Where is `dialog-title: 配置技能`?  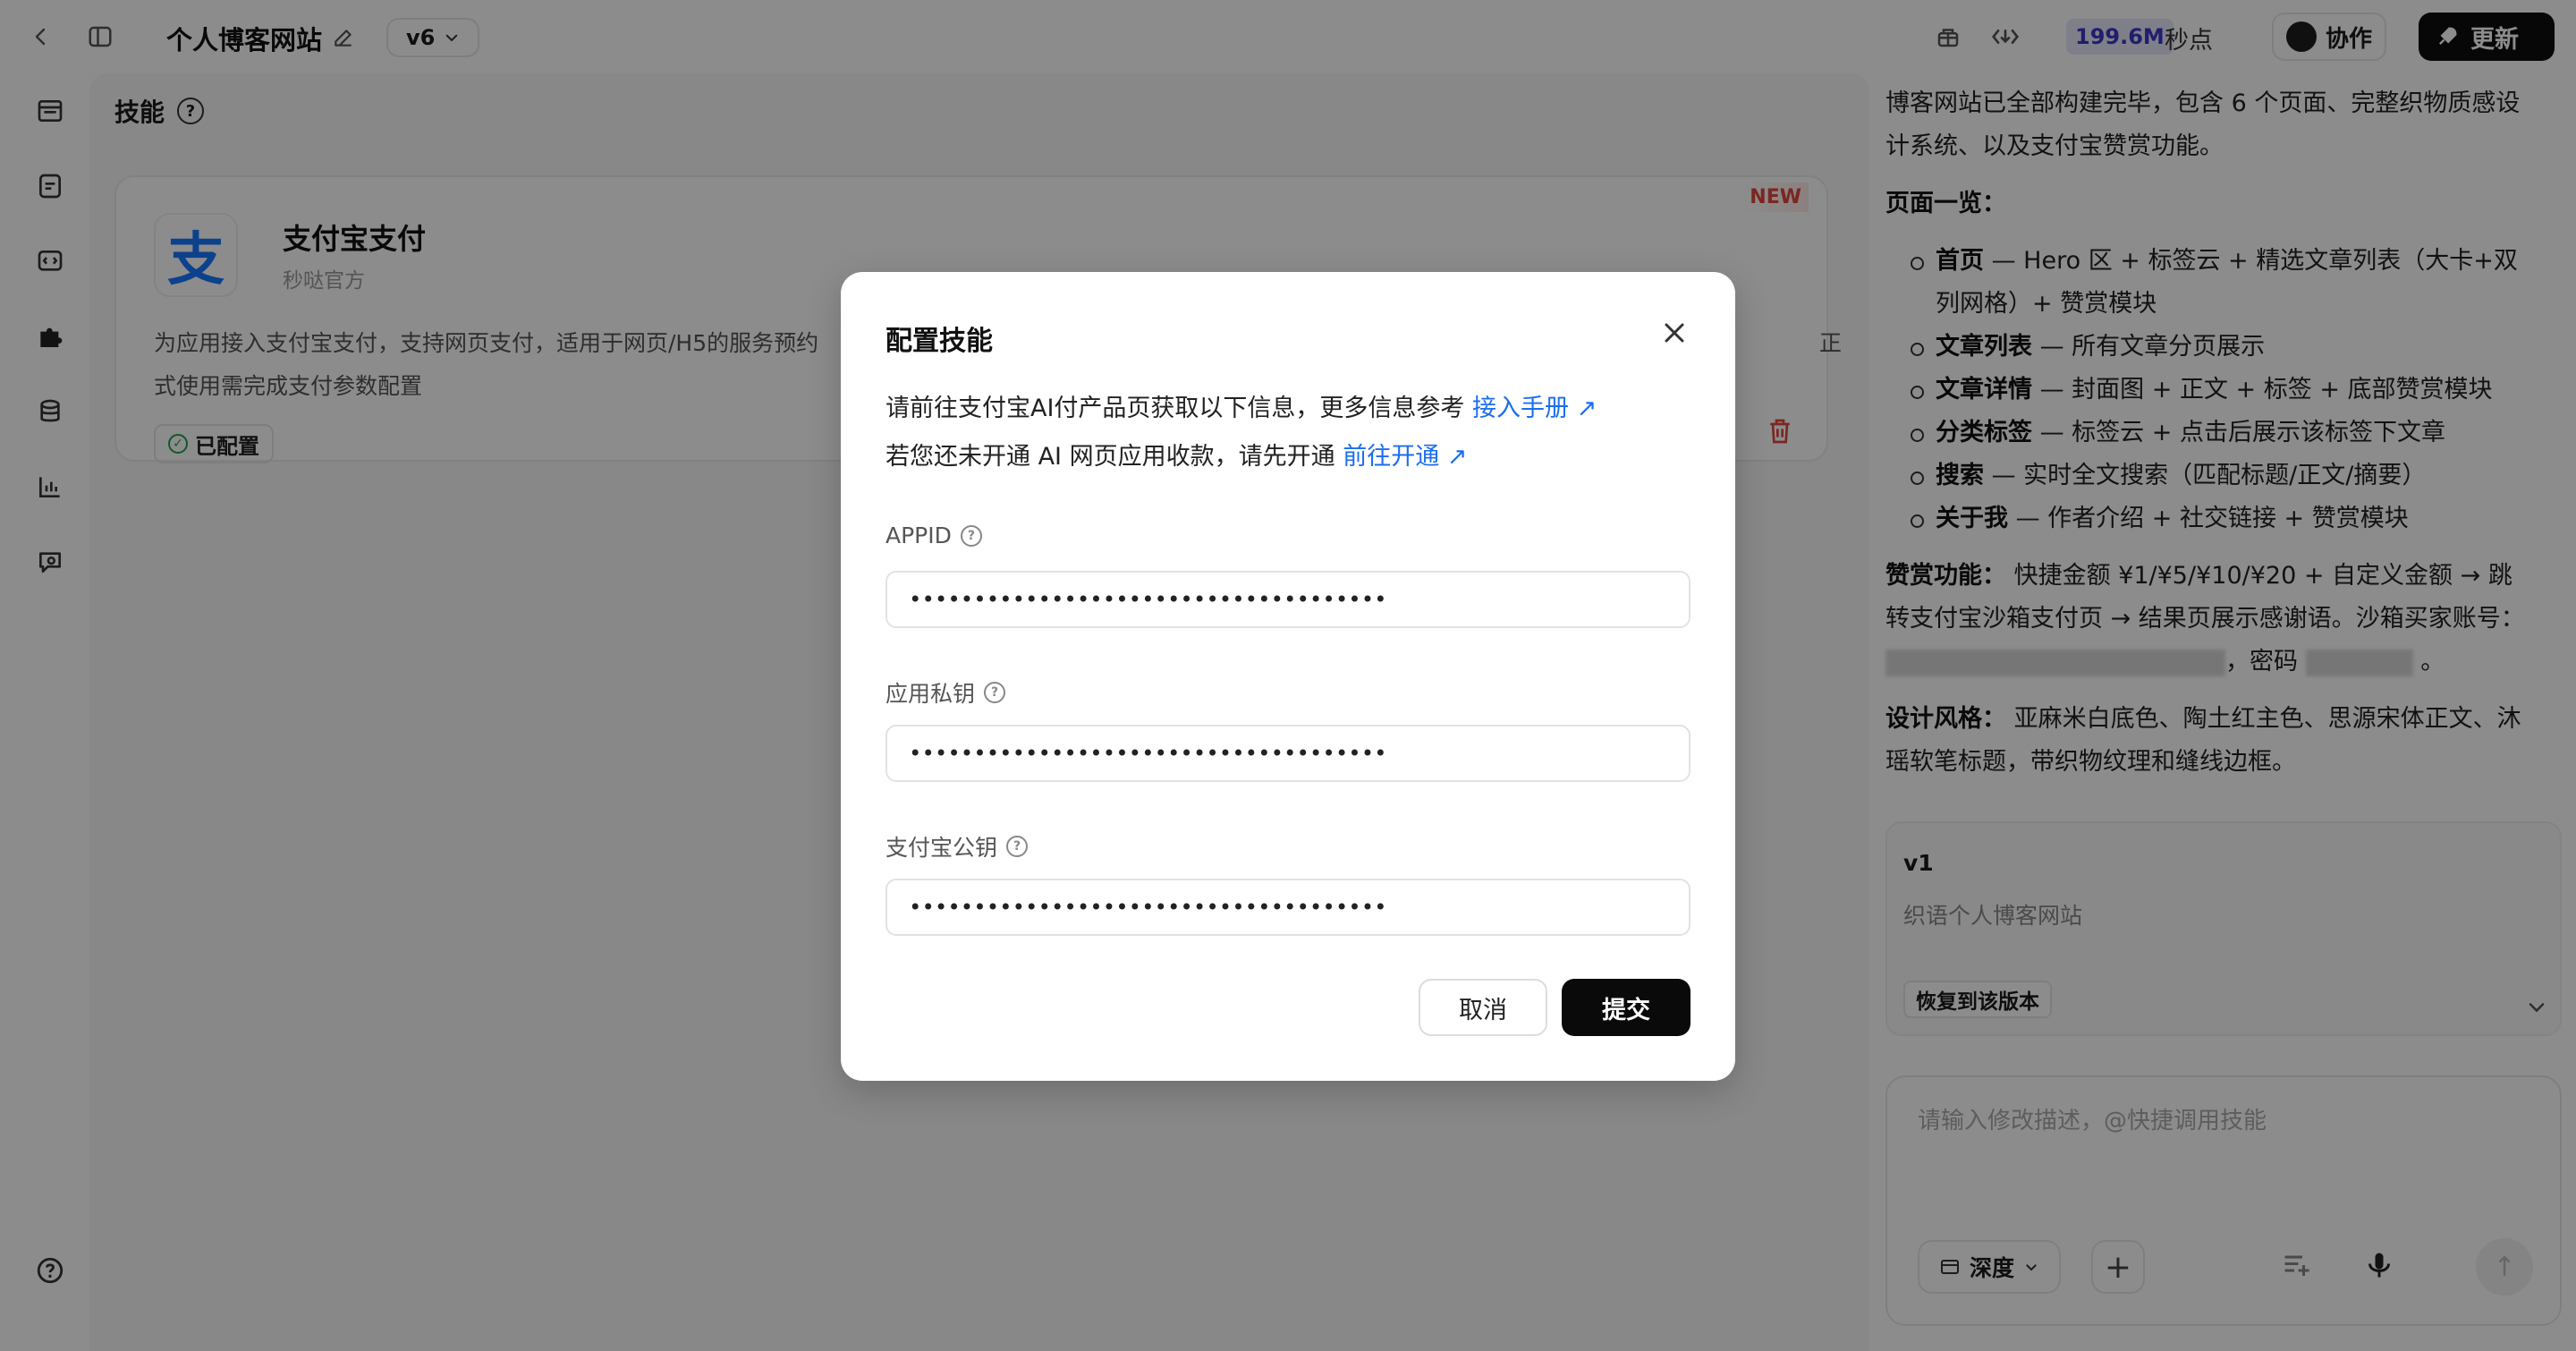
dialog-title: 配置技能 is located at coordinates (939, 342).